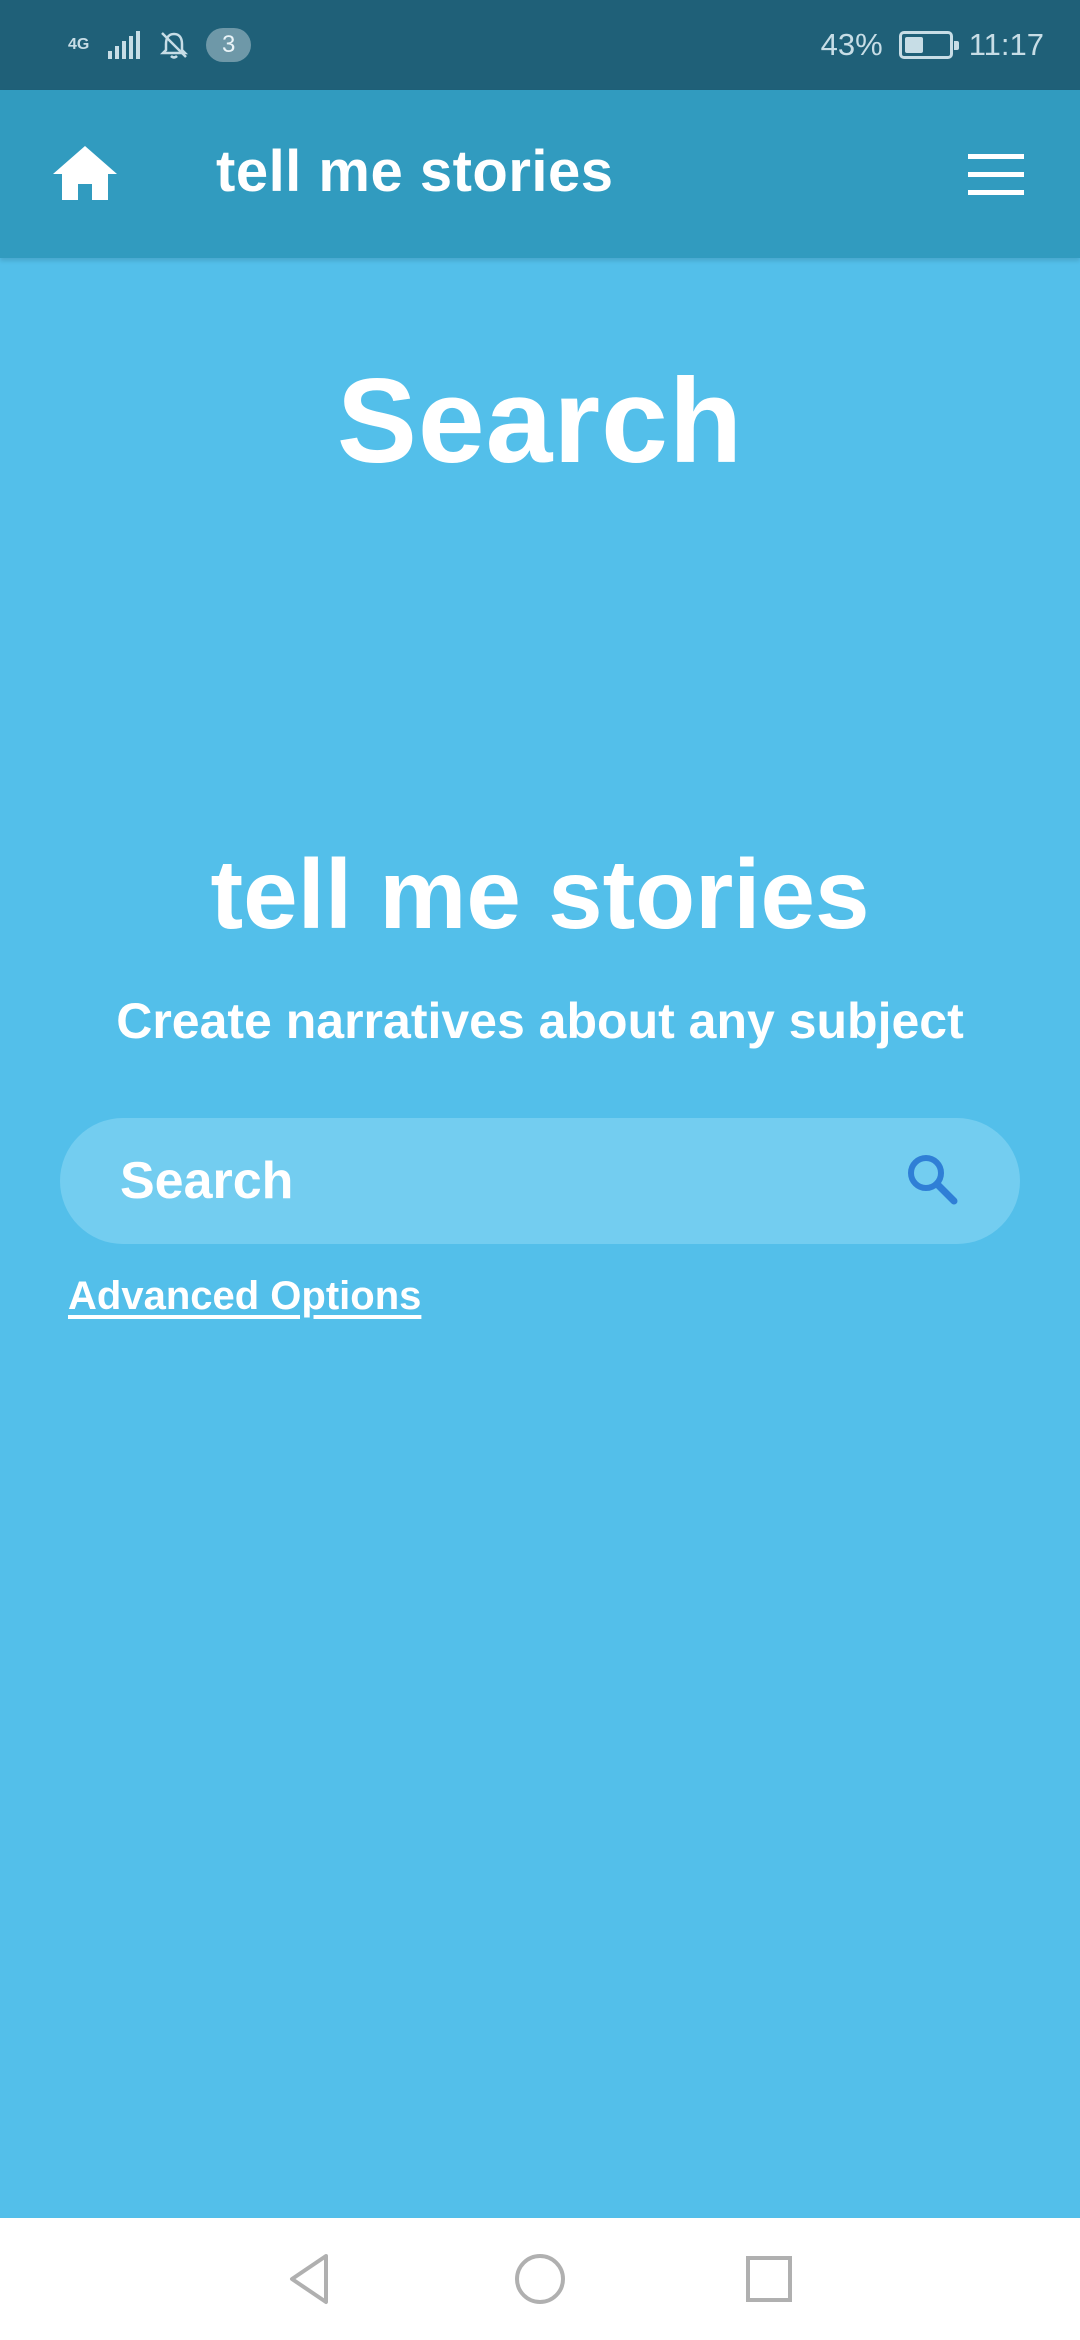  I want to click on bell-muted-icon, so click(174, 45).